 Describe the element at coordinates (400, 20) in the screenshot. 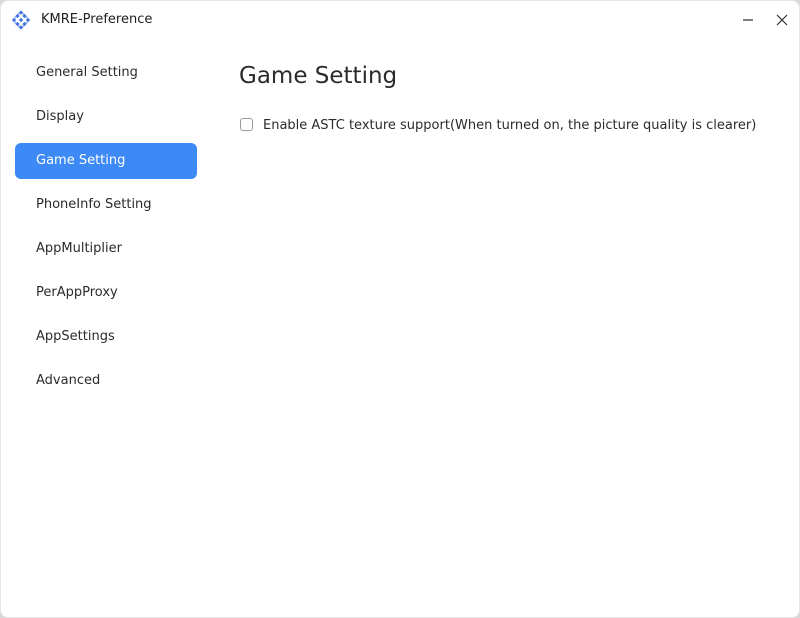

I see `title-bar: KMRE-Preference` at that location.